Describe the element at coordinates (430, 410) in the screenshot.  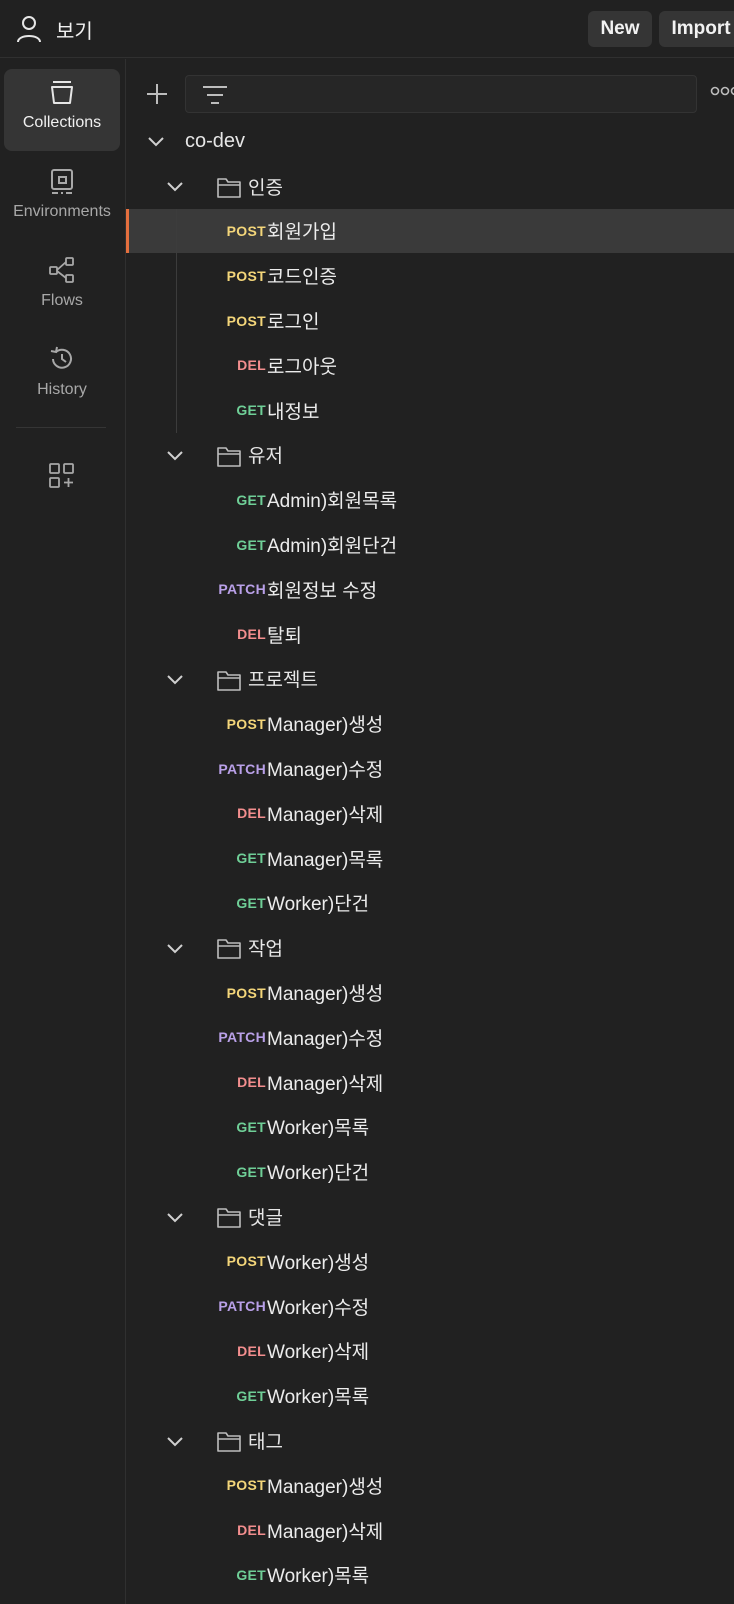
I see `request-row: GET 내정보` at that location.